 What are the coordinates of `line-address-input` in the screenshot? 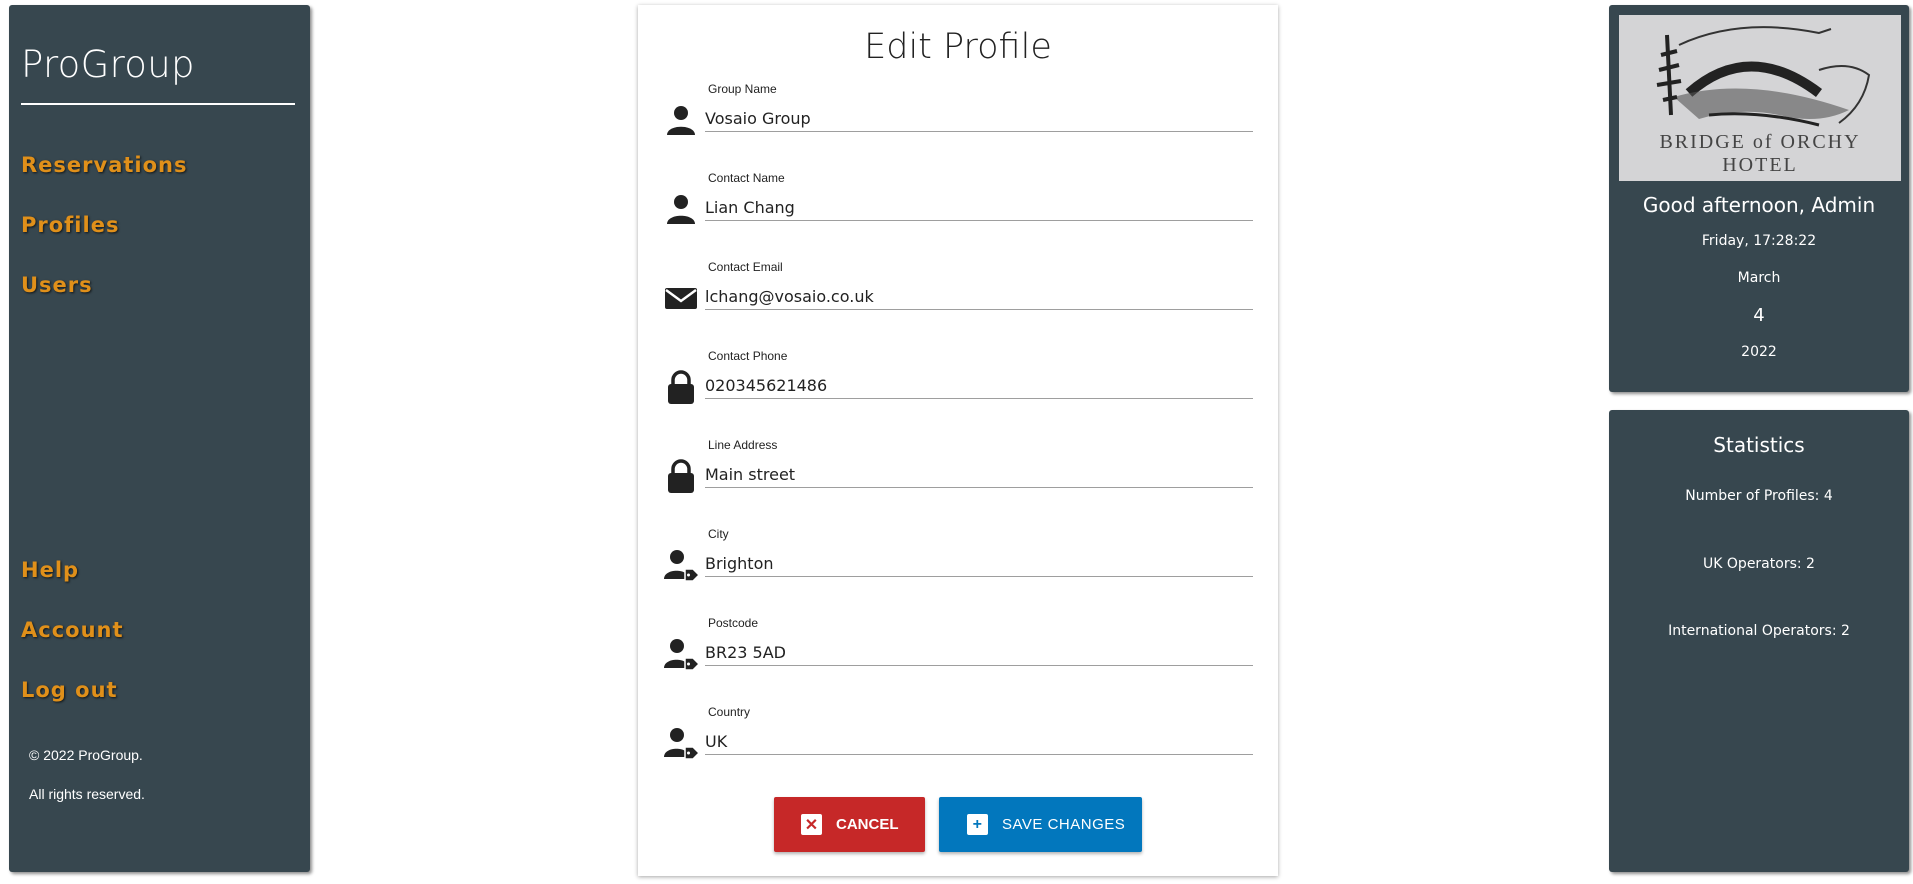 It's located at (979, 473).